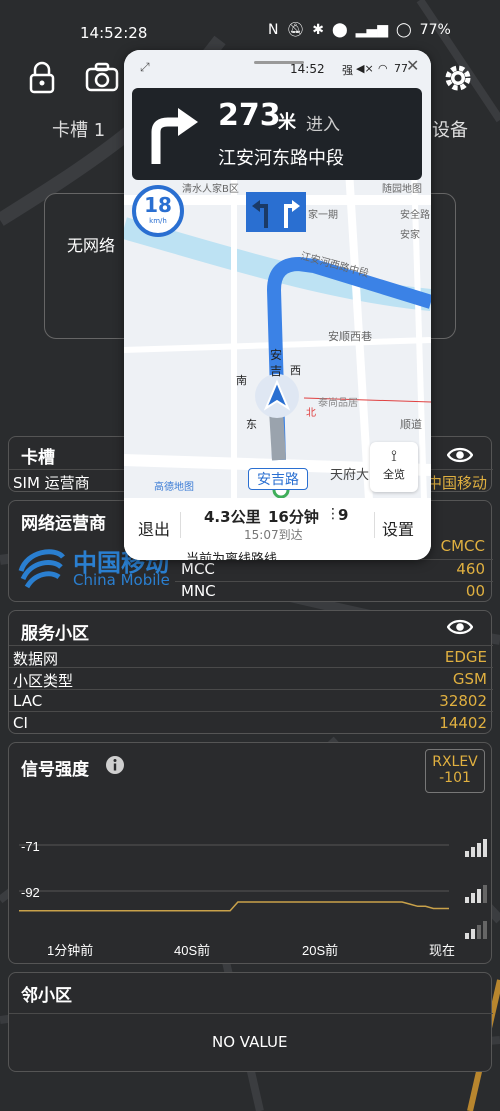  I want to click on x-tick-label: 1分钟前, so click(70, 950).